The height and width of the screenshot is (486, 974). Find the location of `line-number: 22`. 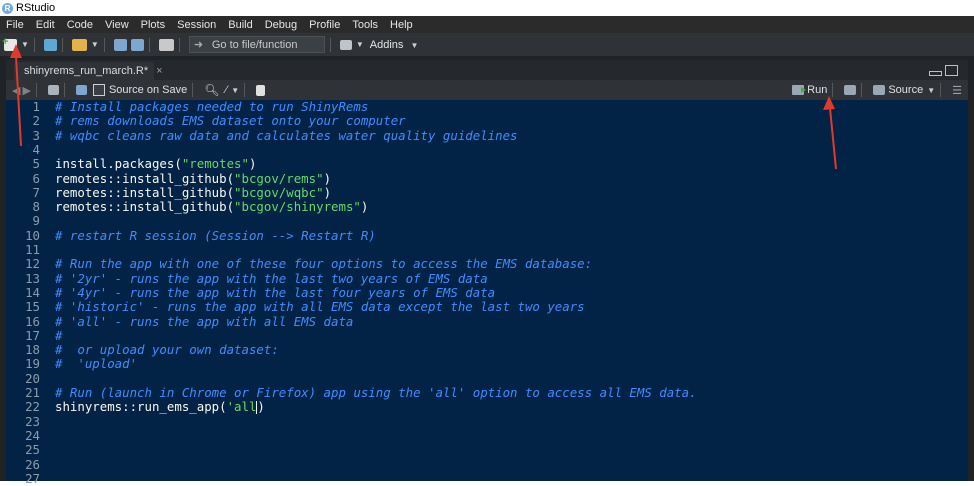

line-number: 22 is located at coordinates (32, 407).